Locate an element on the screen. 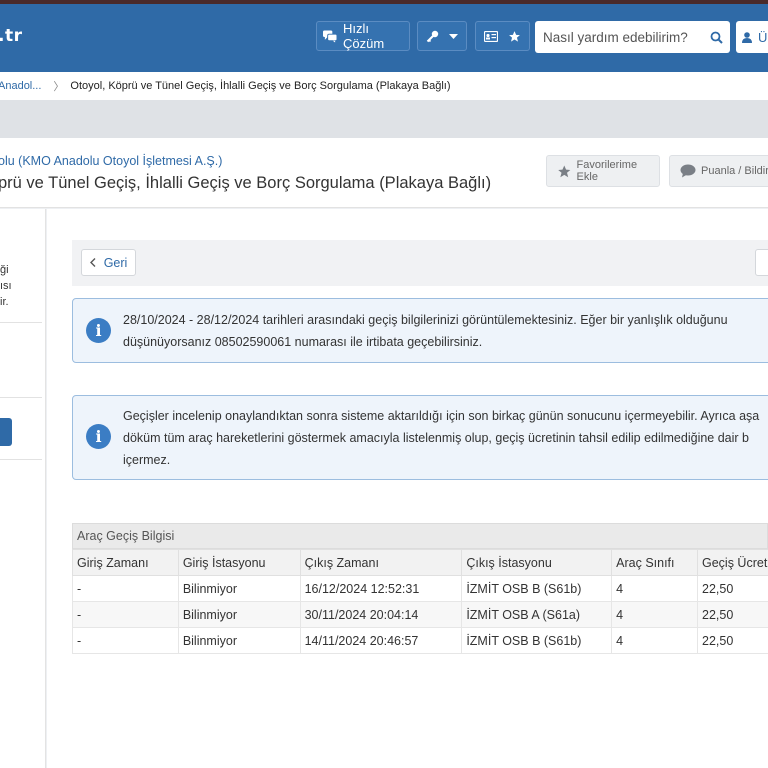 The image size is (768, 768). result-toolbar is located at coordinates (420, 263).